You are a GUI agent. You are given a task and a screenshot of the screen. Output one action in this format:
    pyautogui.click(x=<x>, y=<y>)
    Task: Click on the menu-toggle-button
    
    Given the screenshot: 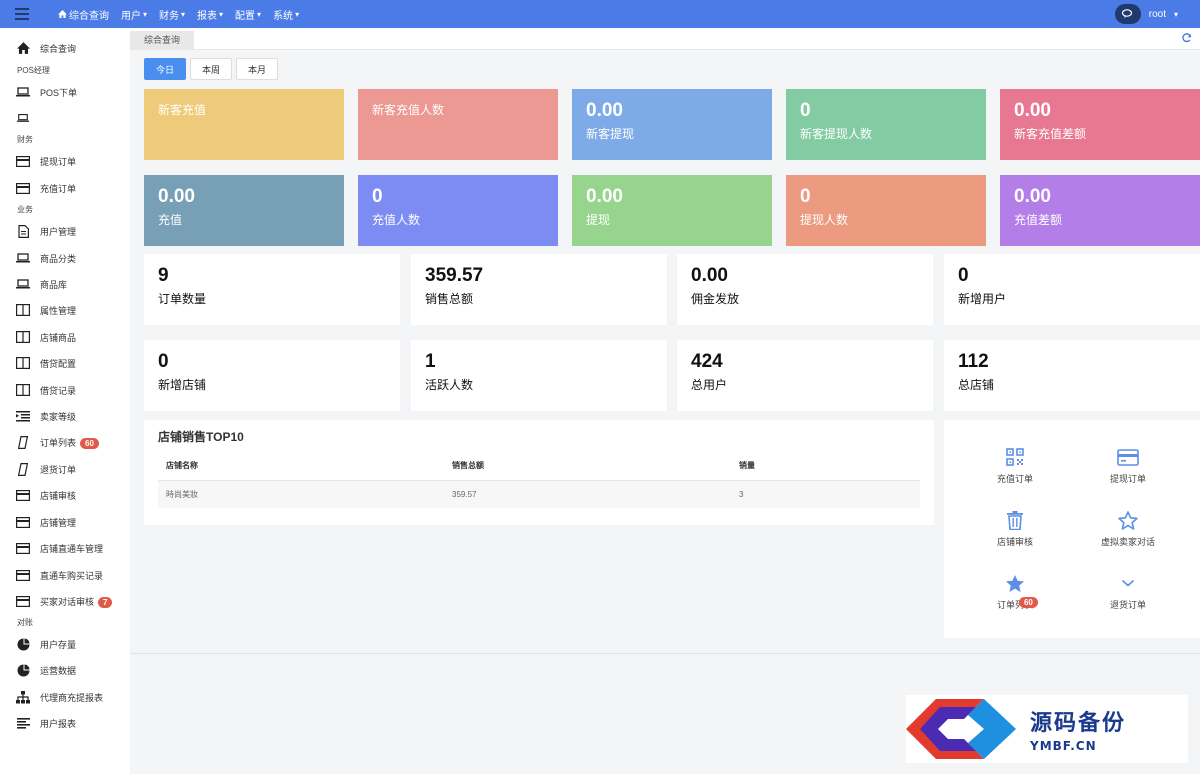 What is the action you would take?
    pyautogui.click(x=22, y=14)
    